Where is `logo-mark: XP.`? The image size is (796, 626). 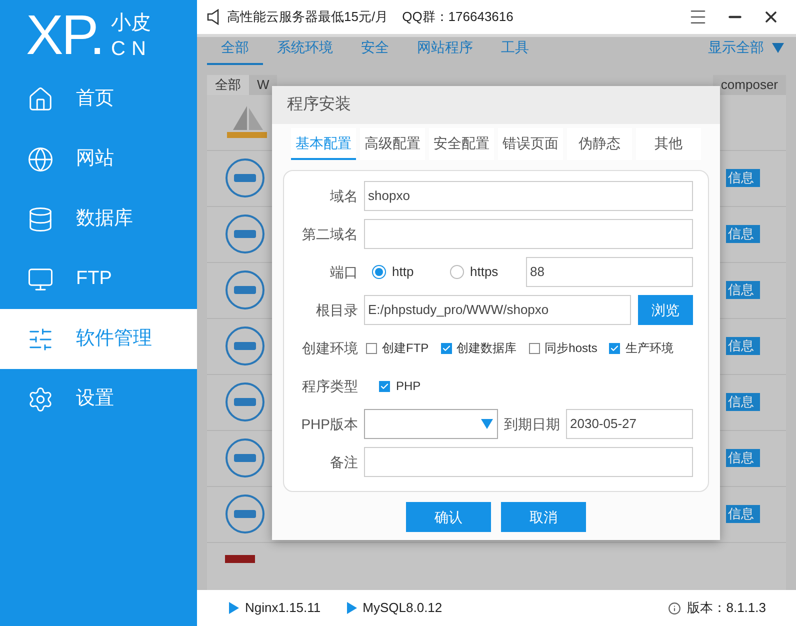 logo-mark: XP. is located at coordinates (65, 34).